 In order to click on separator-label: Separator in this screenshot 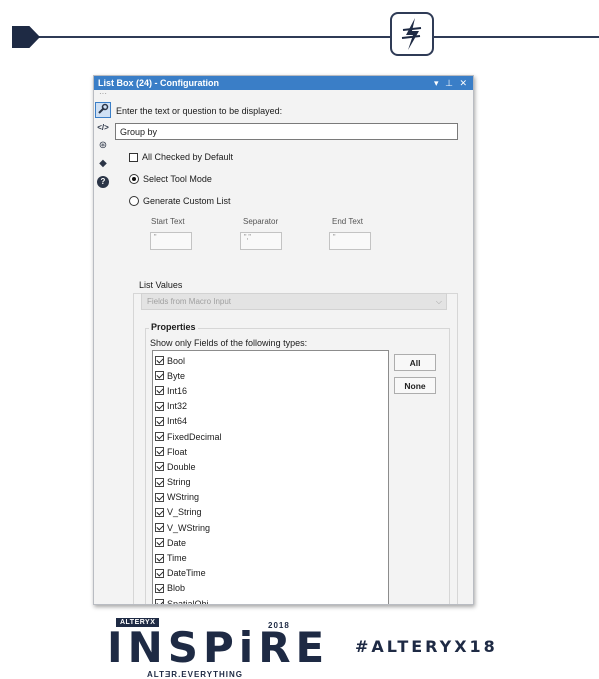, I will do `click(261, 221)`.